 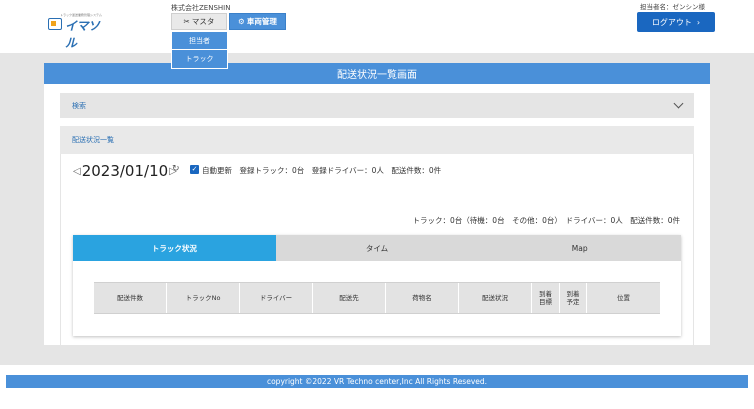 What do you see at coordinates (203, 21) in the screenshot?
I see `nav-master-label: マスタ` at bounding box center [203, 21].